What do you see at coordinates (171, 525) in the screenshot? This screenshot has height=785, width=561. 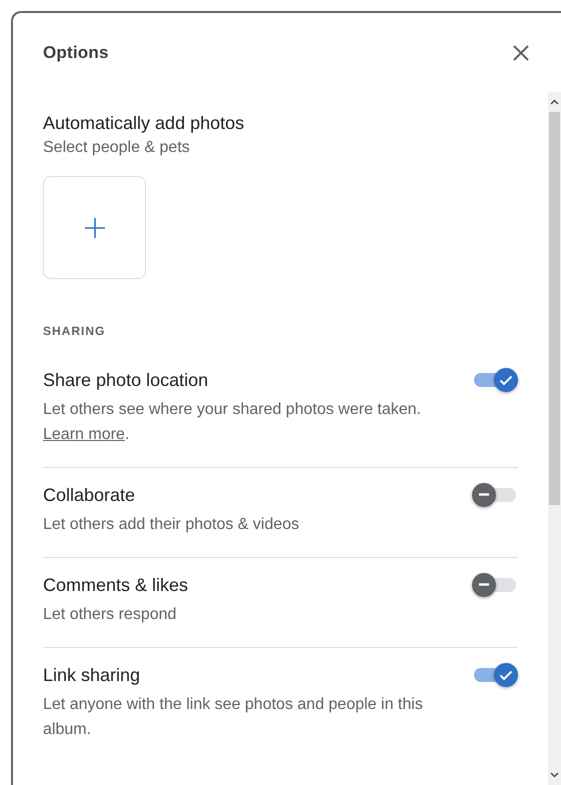 I see `setting-description: Let others add their photos & videos` at bounding box center [171, 525].